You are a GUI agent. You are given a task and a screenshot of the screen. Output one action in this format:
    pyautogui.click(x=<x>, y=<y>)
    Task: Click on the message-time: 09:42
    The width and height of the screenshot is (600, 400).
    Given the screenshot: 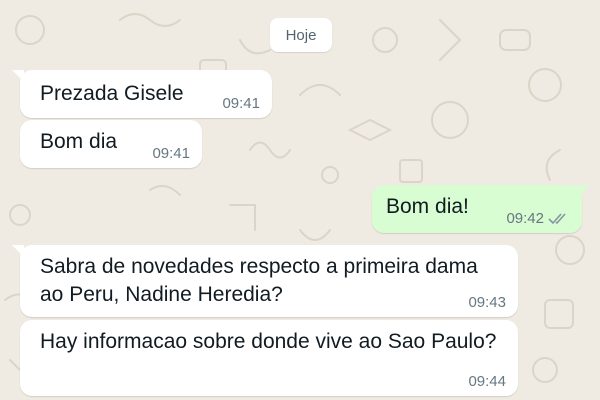 What is the action you would take?
    pyautogui.click(x=538, y=218)
    